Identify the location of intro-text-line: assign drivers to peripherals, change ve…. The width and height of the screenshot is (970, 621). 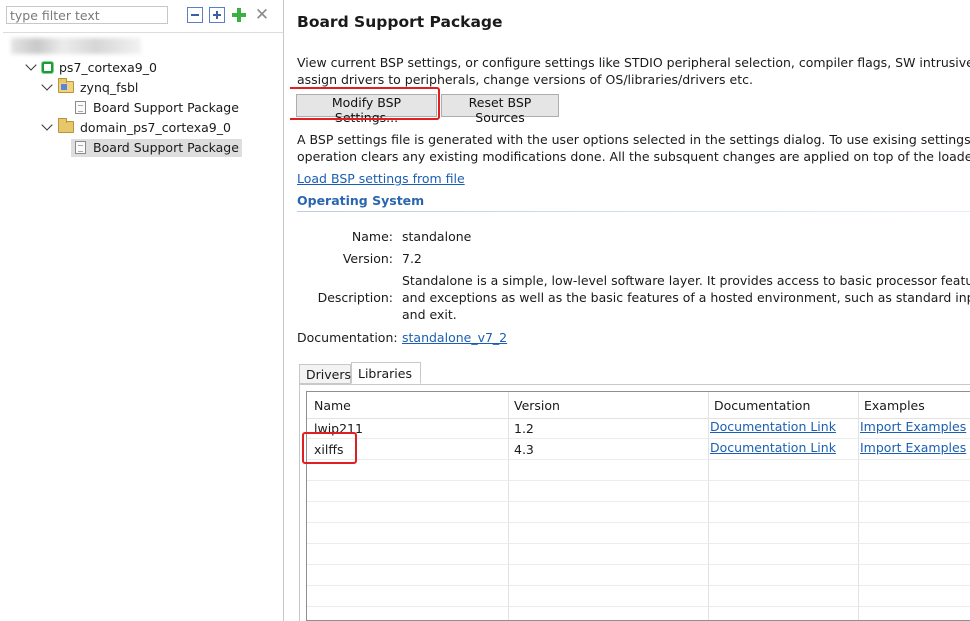
(525, 79).